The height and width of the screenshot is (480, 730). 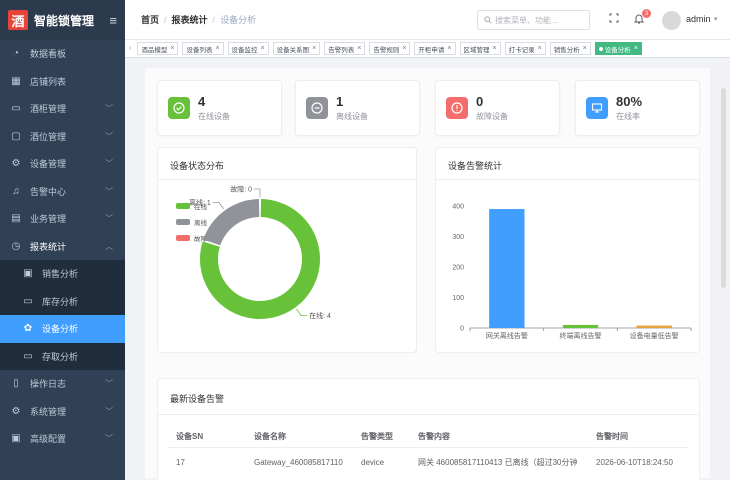 What do you see at coordinates (62, 219) in the screenshot?
I see `sidebar-item-7: ▤ 业务管理 ﹀` at bounding box center [62, 219].